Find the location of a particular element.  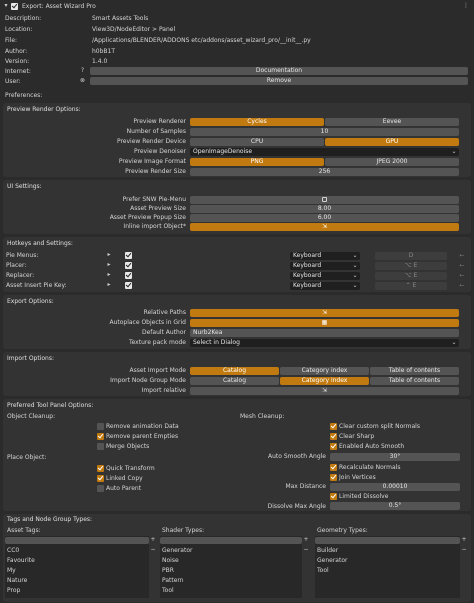

format-jpeg2000-button: JPEG 2000 is located at coordinates (392, 162).